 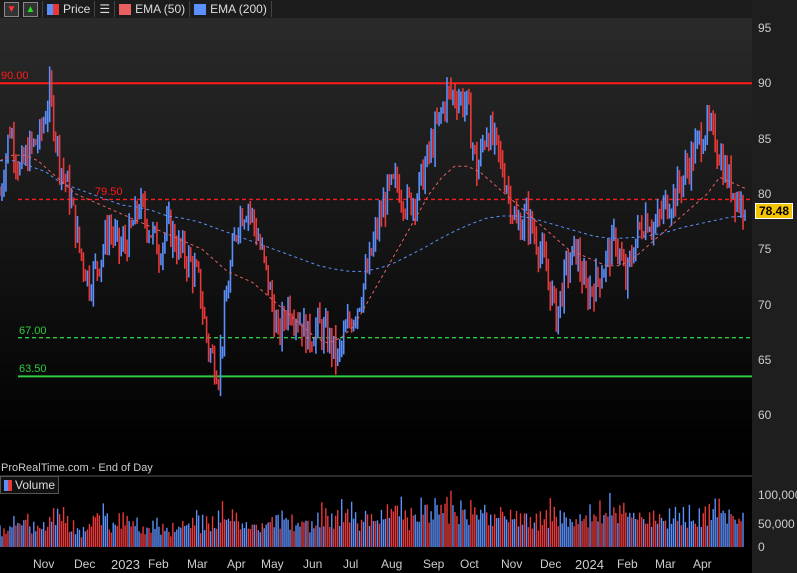 What do you see at coordinates (589, 564) in the screenshot?
I see `x-axis-label: 2024` at bounding box center [589, 564].